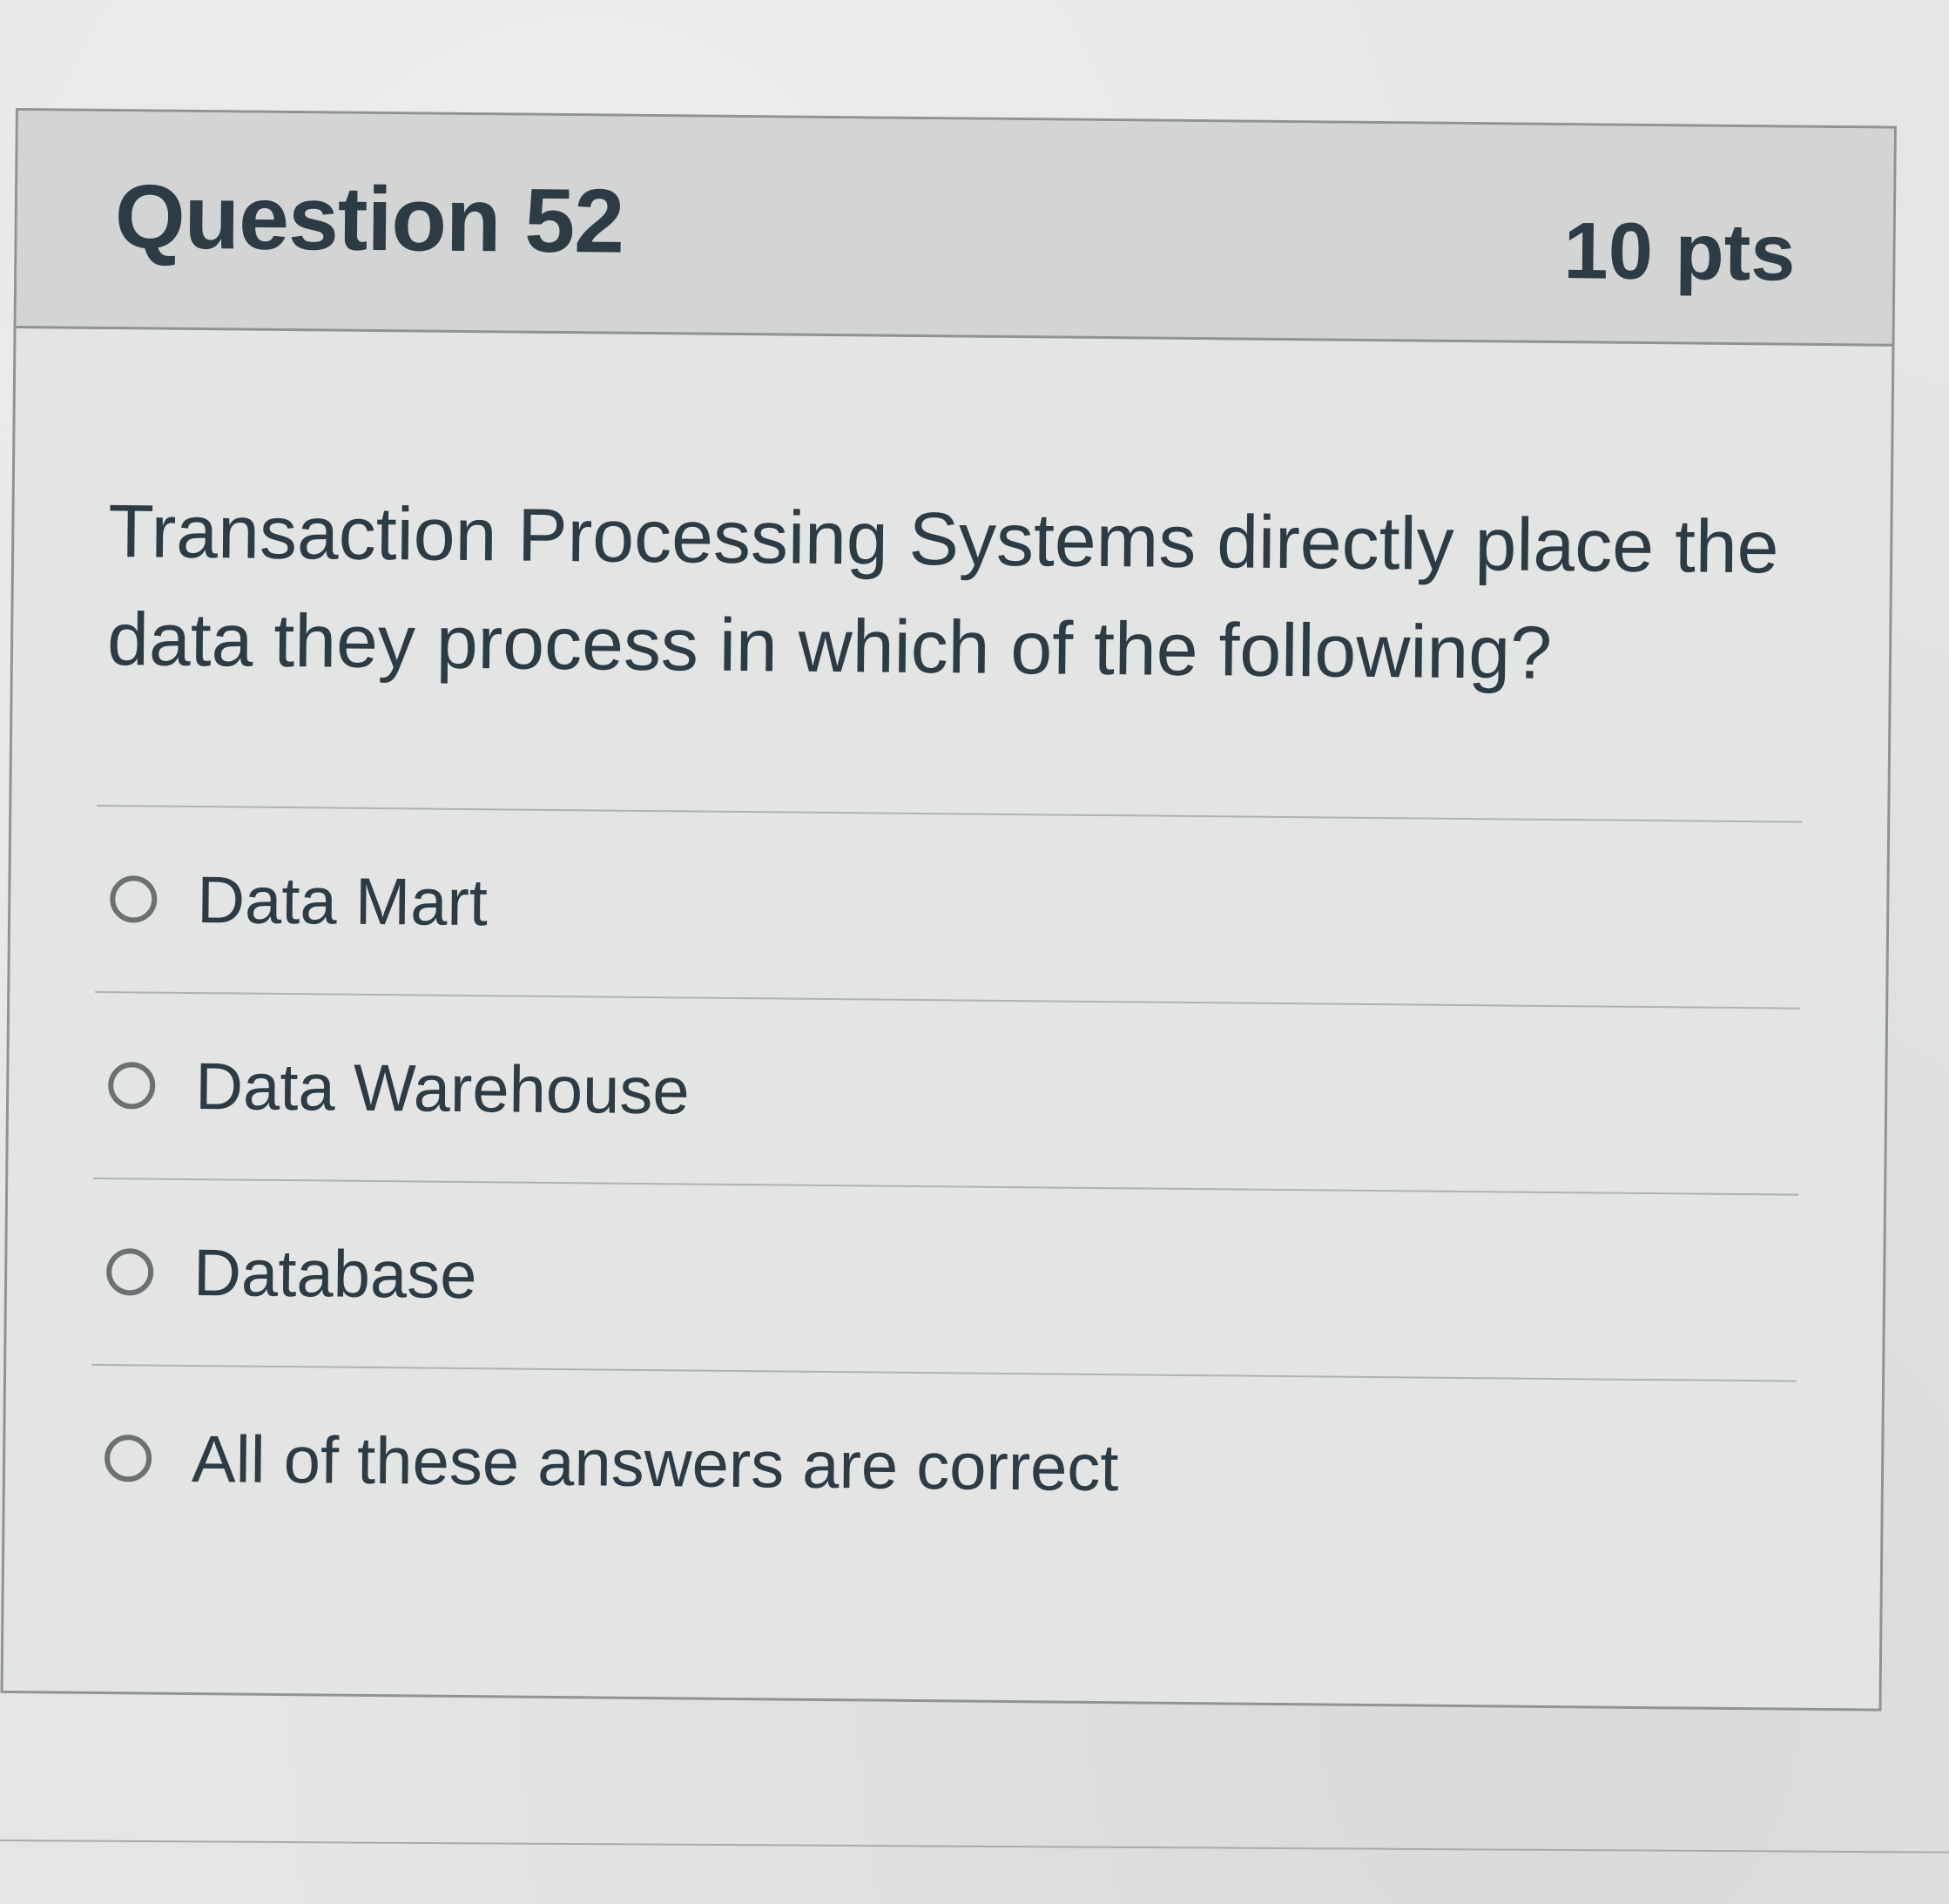 The image size is (1949, 1904). What do you see at coordinates (335, 1274) in the screenshot?
I see `answer-label: Database` at bounding box center [335, 1274].